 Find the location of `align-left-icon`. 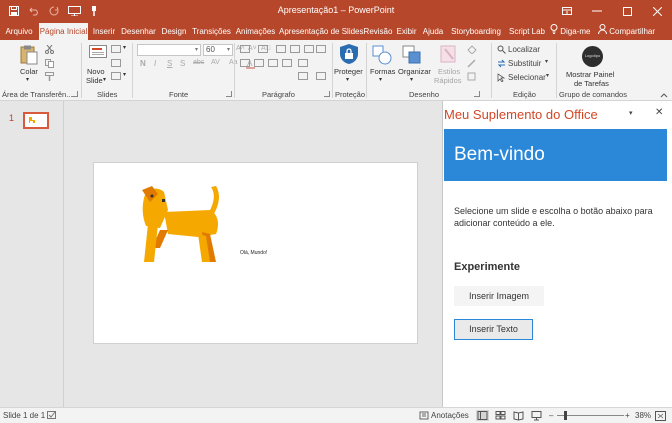

align-left-icon is located at coordinates (245, 63).